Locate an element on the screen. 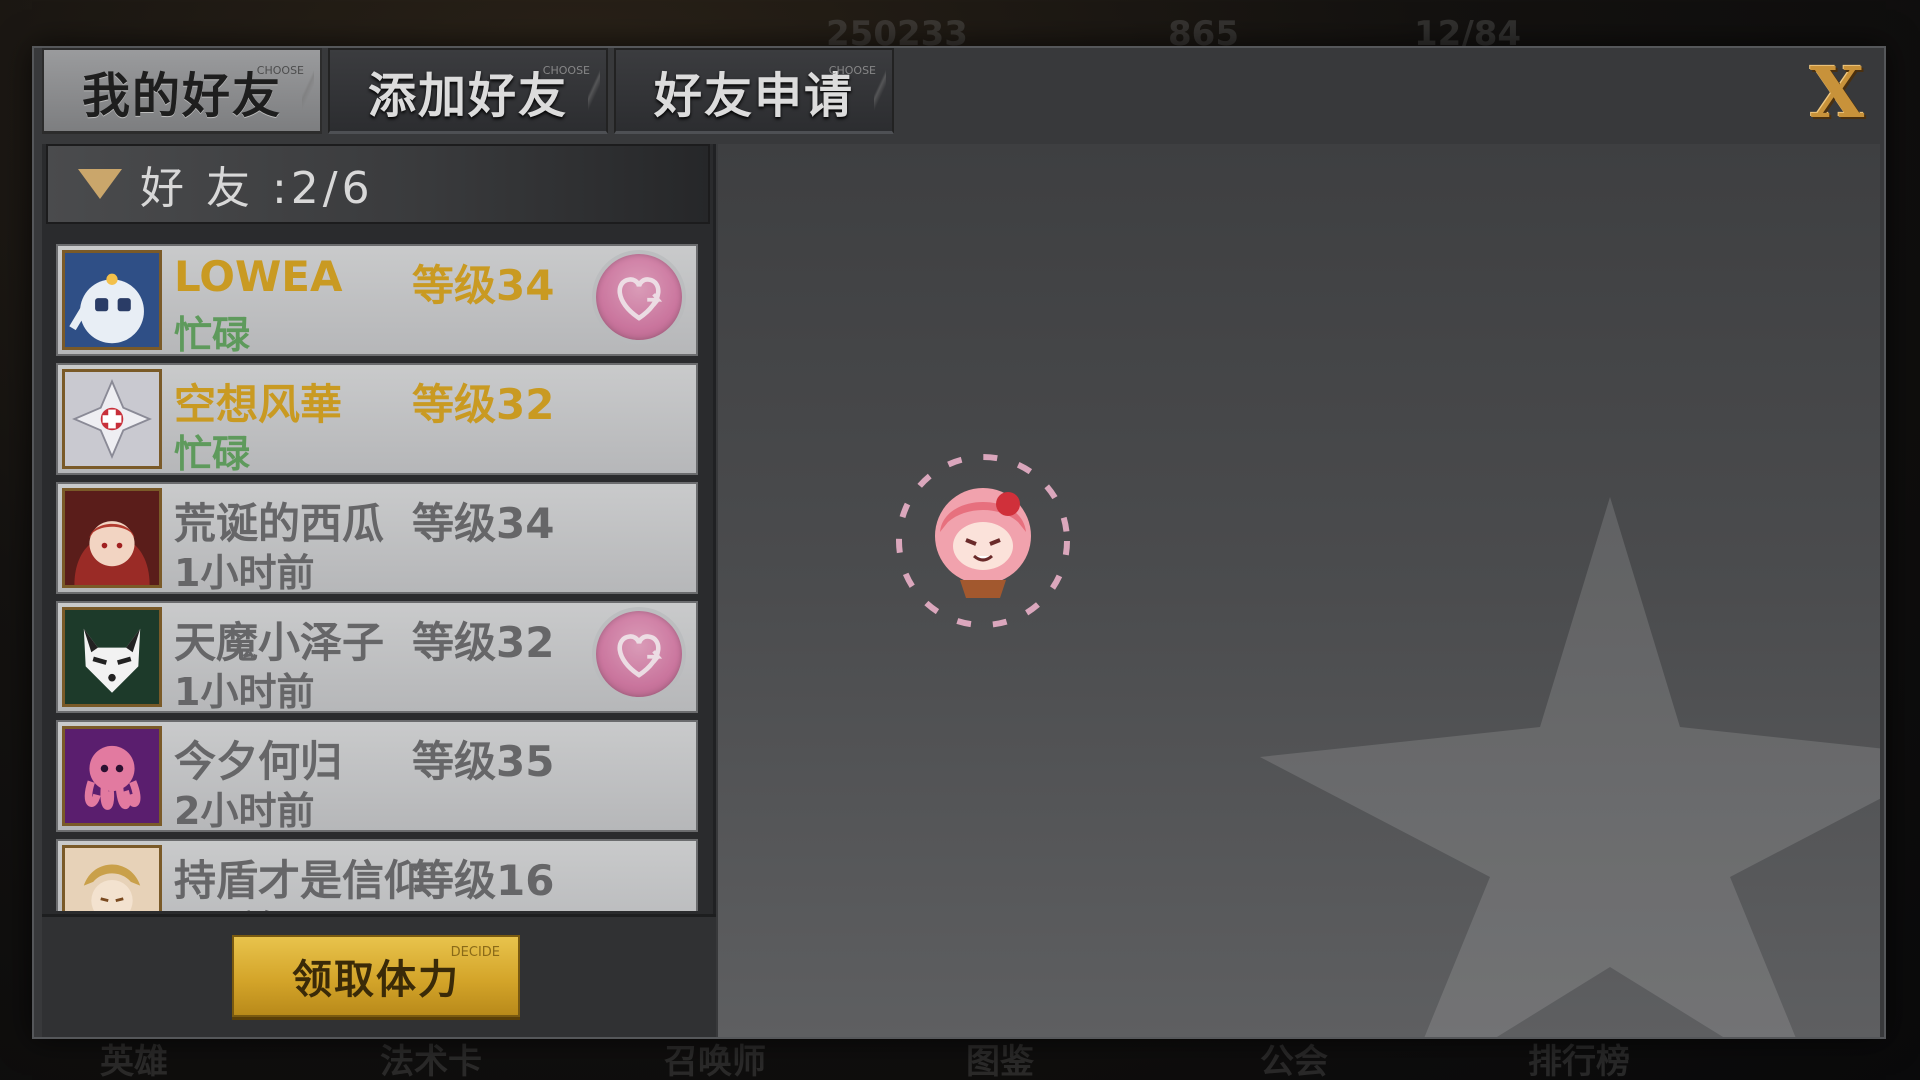 Image resolution: width=1920 pixels, height=1080 pixels. friend-row: 荒诞的西瓜 等级34 1小时前 is located at coordinates (377, 538).